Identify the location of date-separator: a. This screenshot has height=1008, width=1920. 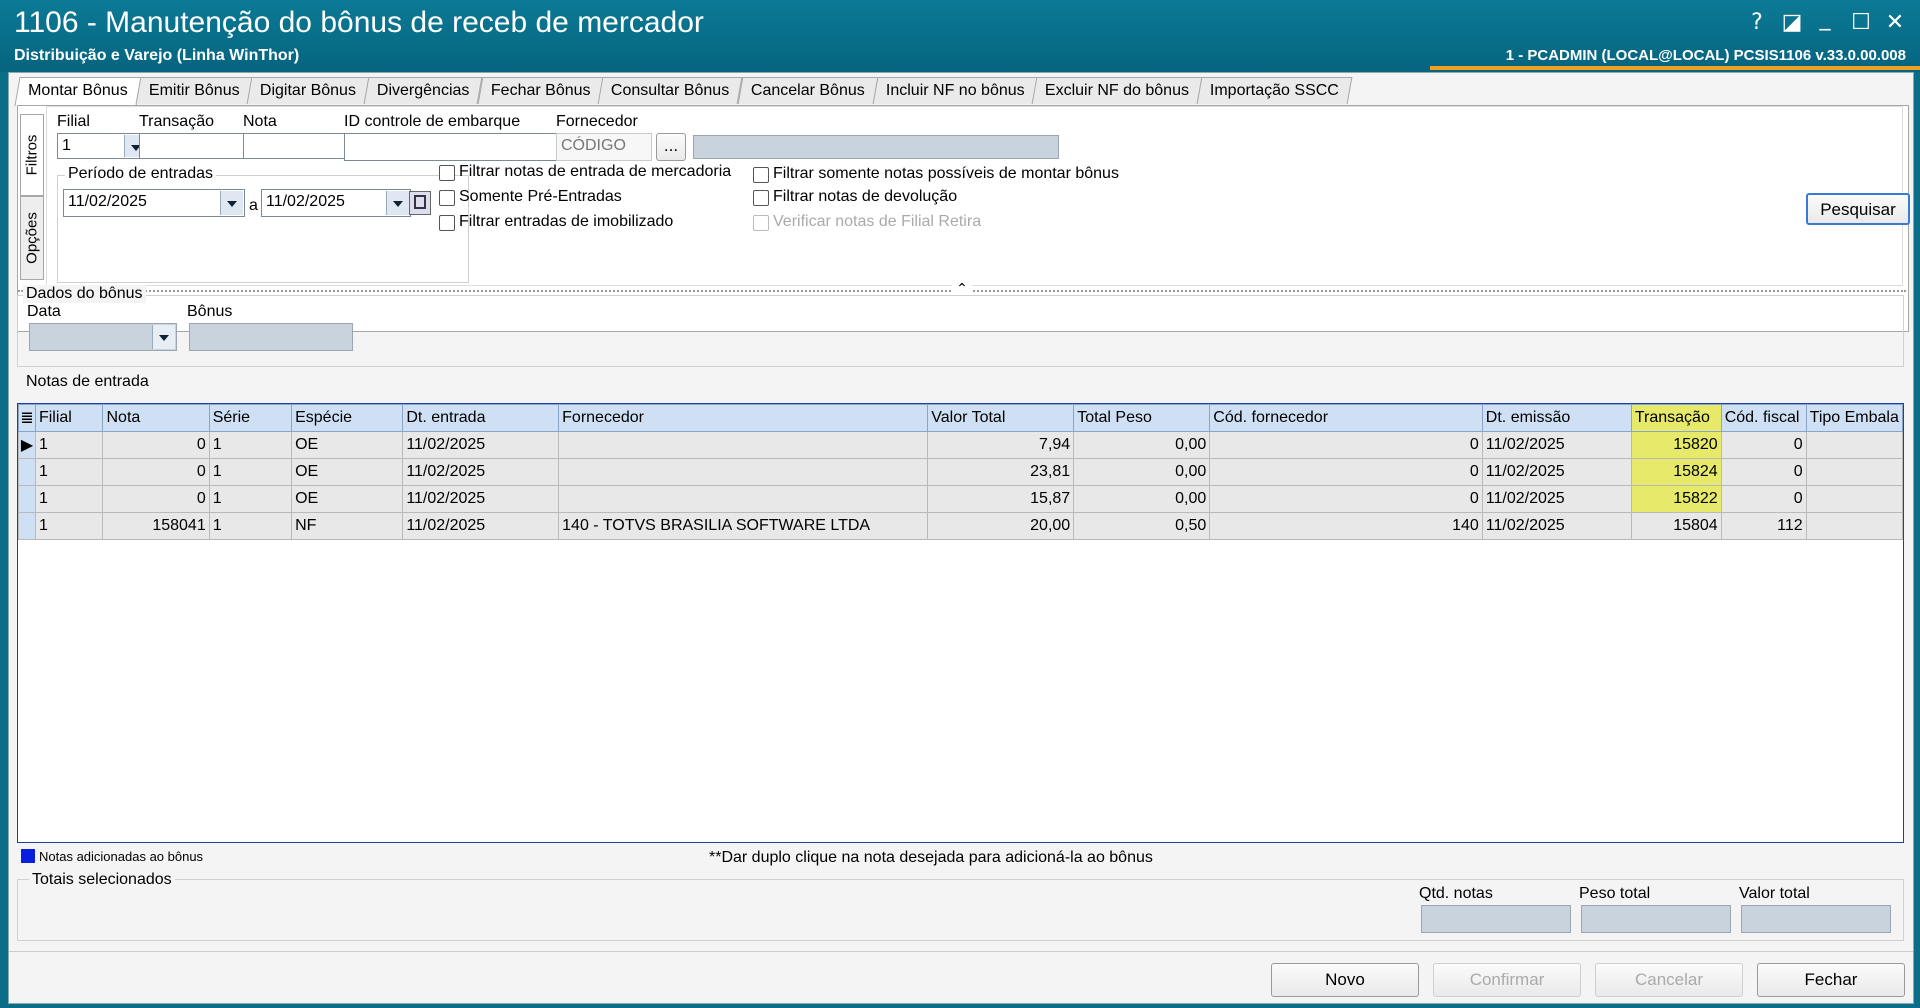
(253, 205).